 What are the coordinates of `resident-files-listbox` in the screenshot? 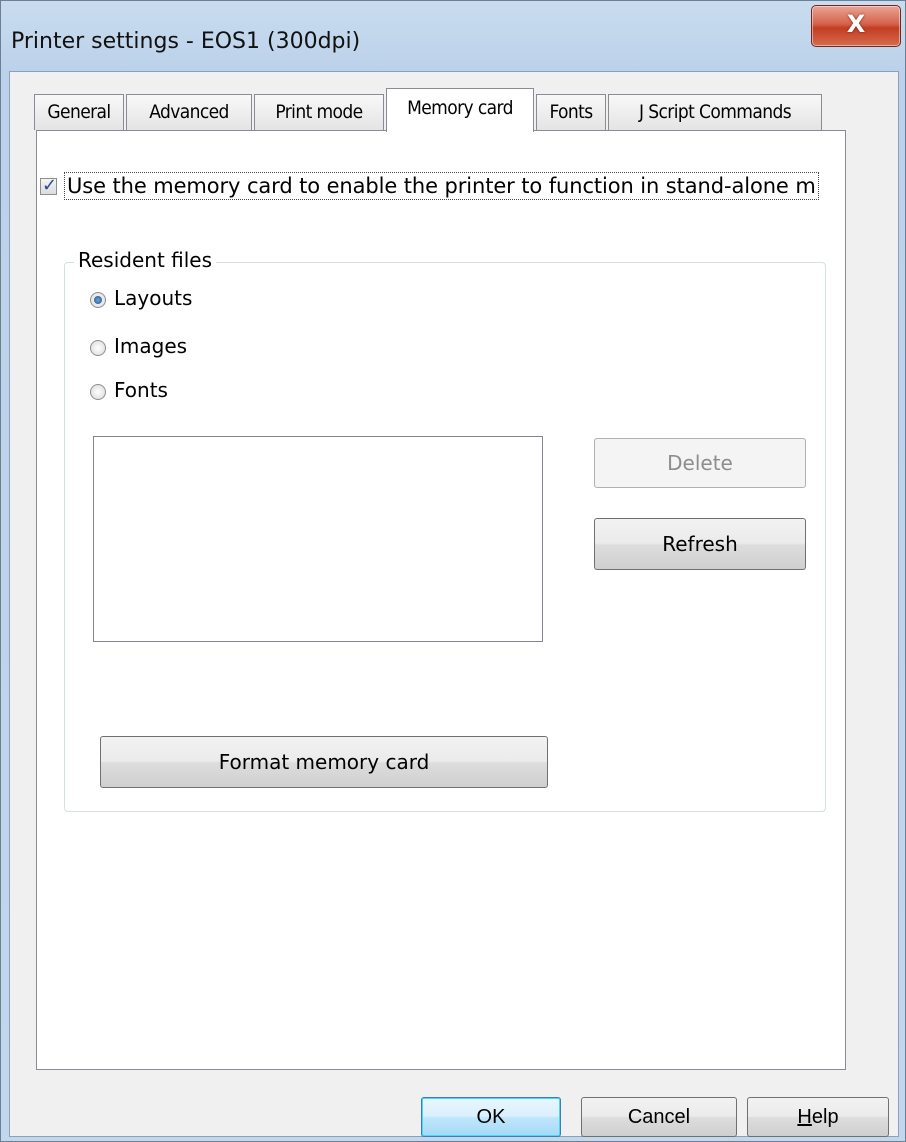 It's located at (318, 539).